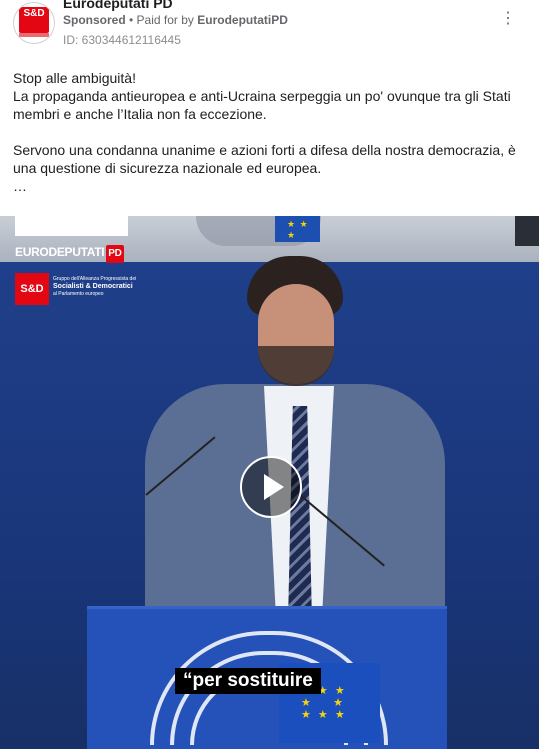 Image resolution: width=539 pixels, height=749 pixels. I want to click on top-dark-panel, so click(527, 231).